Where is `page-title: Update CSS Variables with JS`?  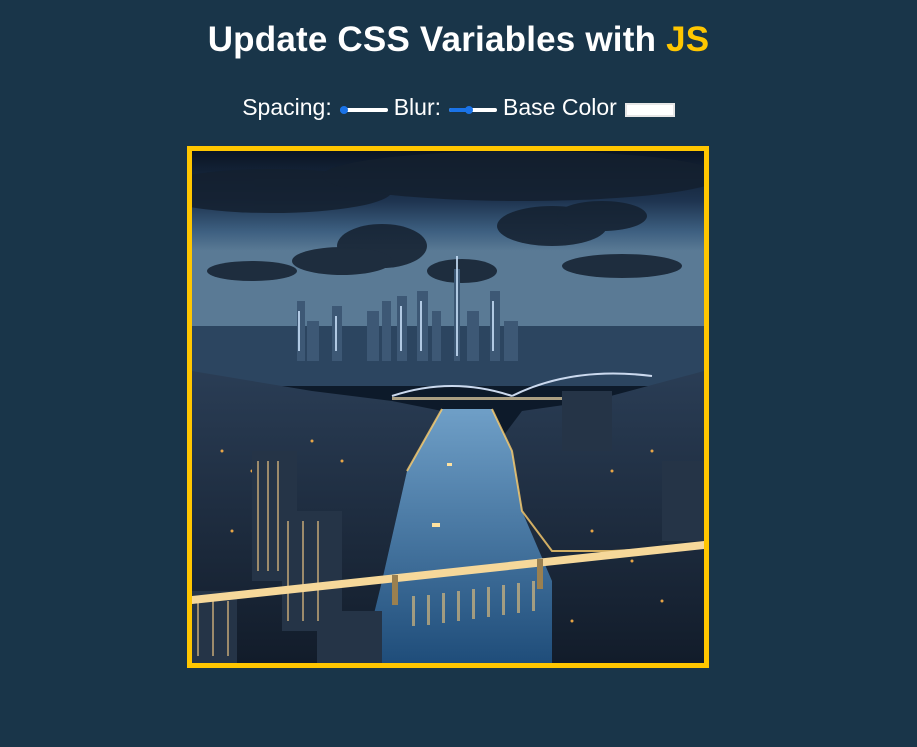
page-title: Update CSS Variables with JS is located at coordinates (458, 40).